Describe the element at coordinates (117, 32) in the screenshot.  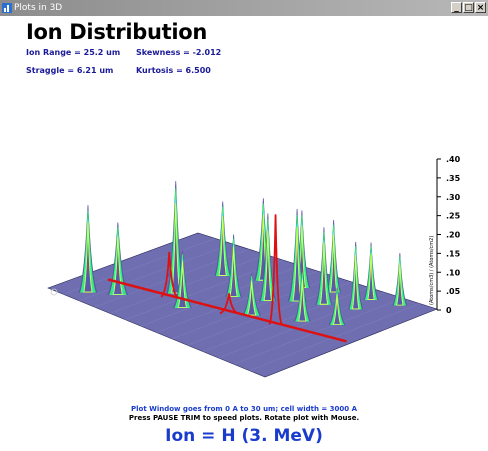
I see `plot-title: Ion Distribution` at that location.